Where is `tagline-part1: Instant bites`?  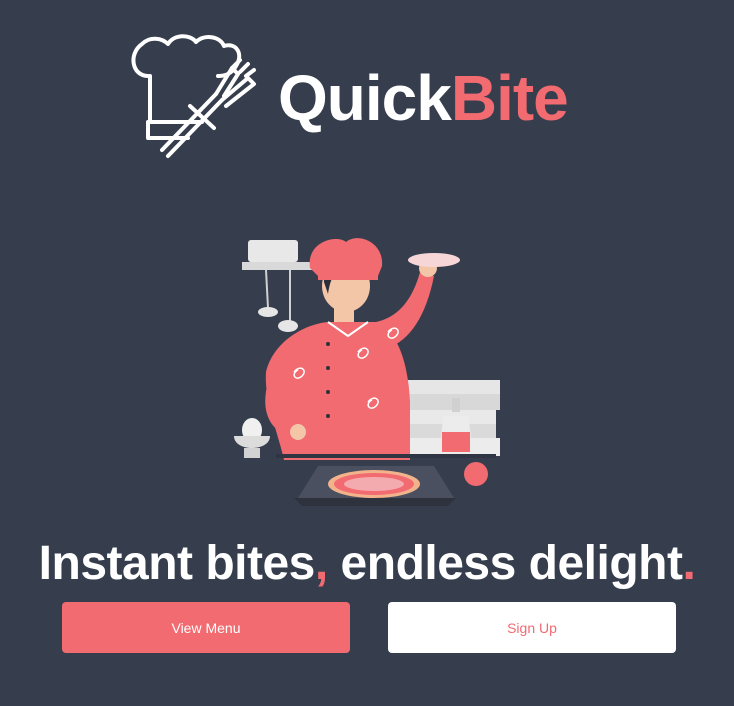
tagline-part1: Instant bites is located at coordinates (177, 563).